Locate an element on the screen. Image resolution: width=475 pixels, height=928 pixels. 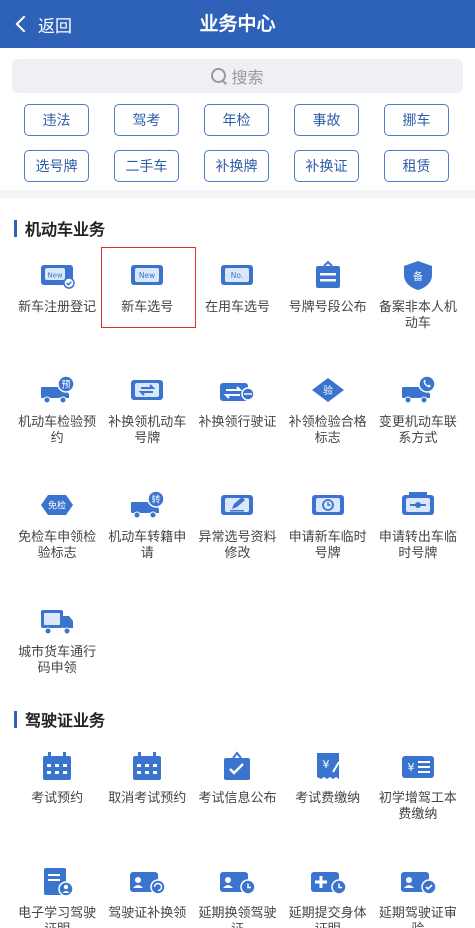
service-item: 免检免检车申领检验标志 is located at coordinates (57, 532).